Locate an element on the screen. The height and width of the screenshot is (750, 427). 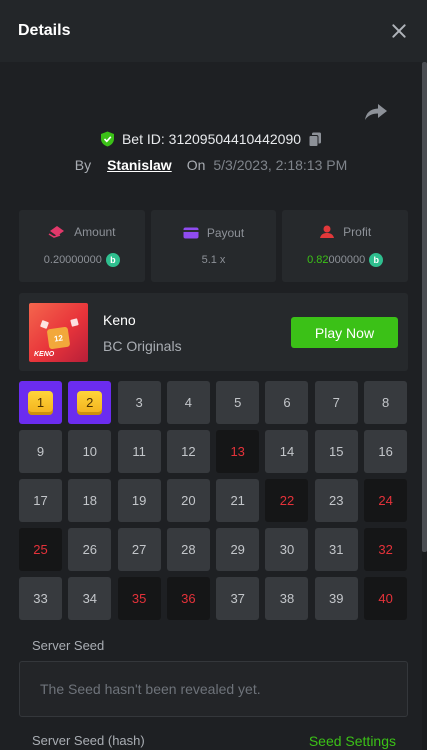
keno-cell-hit: 1 is located at coordinates (40, 402).